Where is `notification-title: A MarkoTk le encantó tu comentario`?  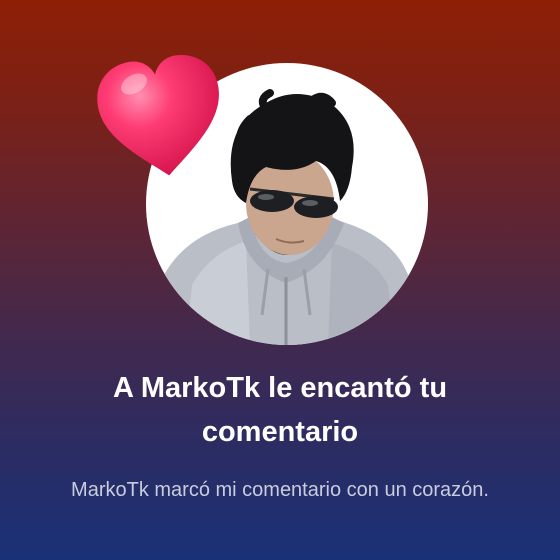
notification-title: A MarkoTk le encantó tu comentario is located at coordinates (280, 410).